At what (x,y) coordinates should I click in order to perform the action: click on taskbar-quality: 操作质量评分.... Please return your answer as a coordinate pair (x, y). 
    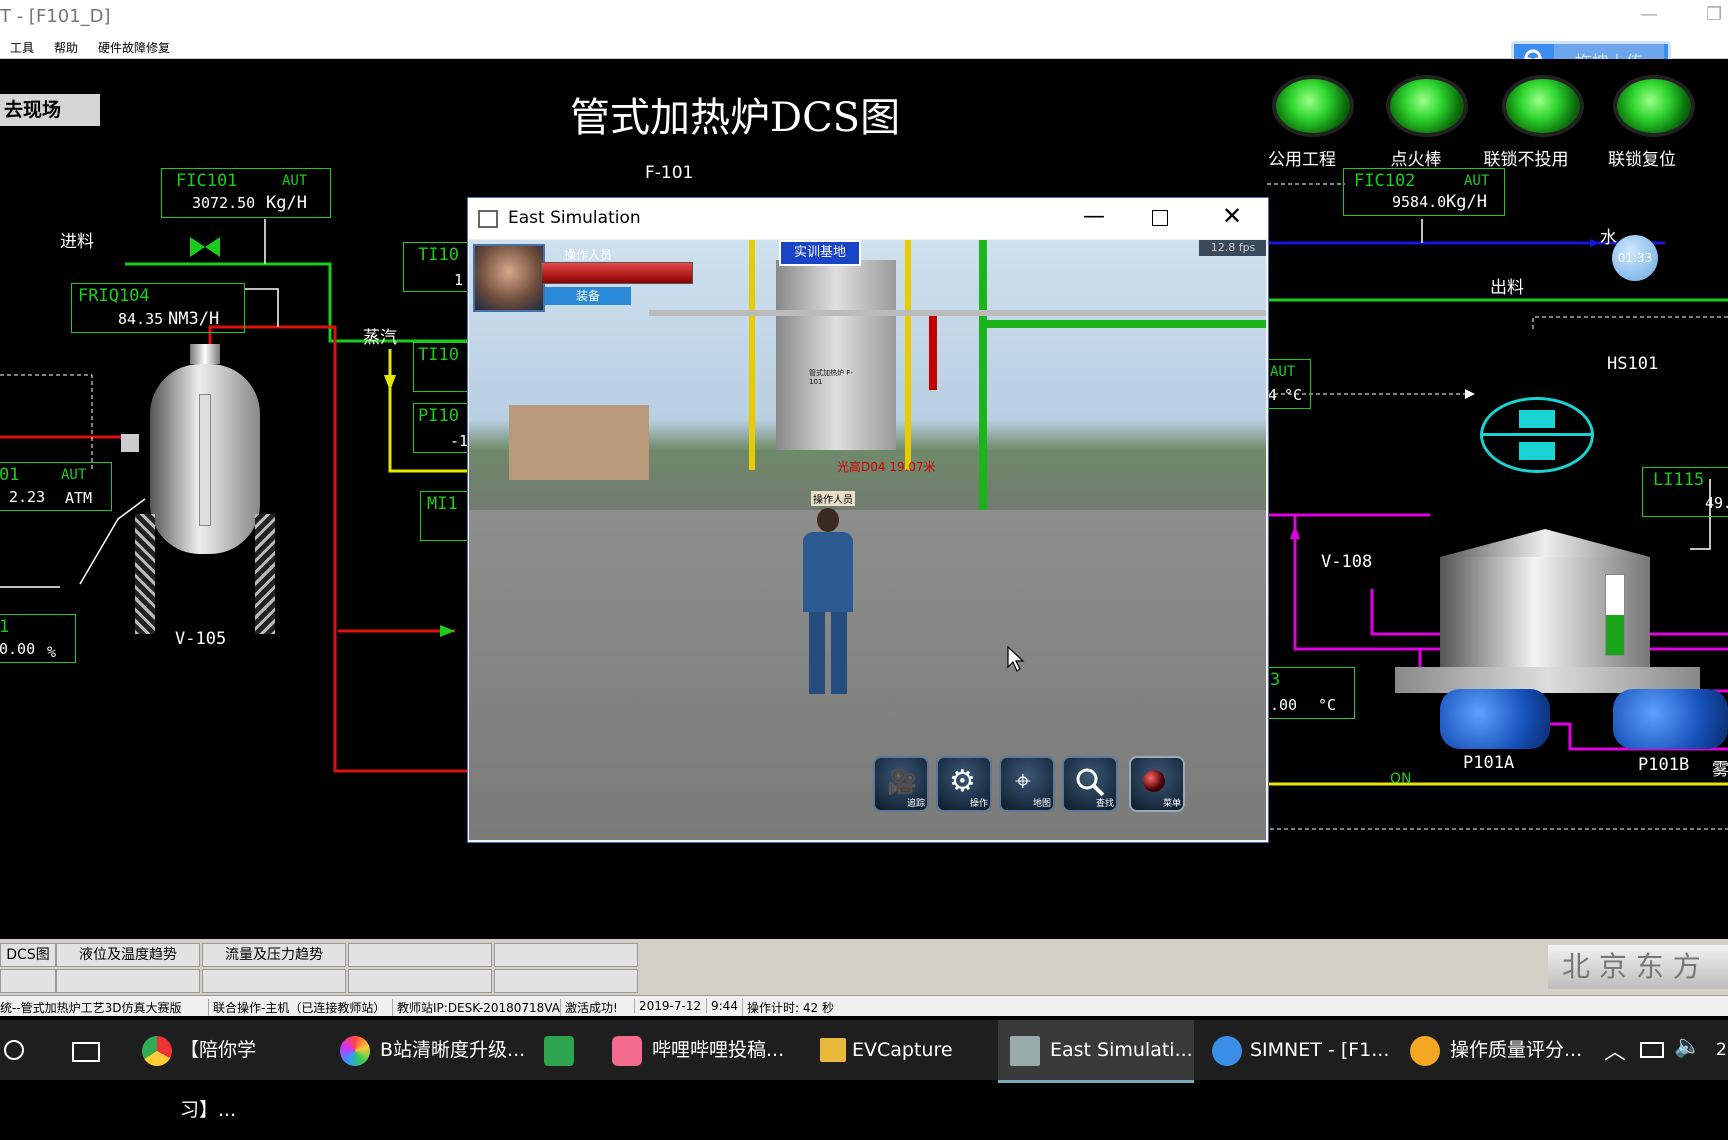
    Looking at the image, I should click on (1501, 1050).